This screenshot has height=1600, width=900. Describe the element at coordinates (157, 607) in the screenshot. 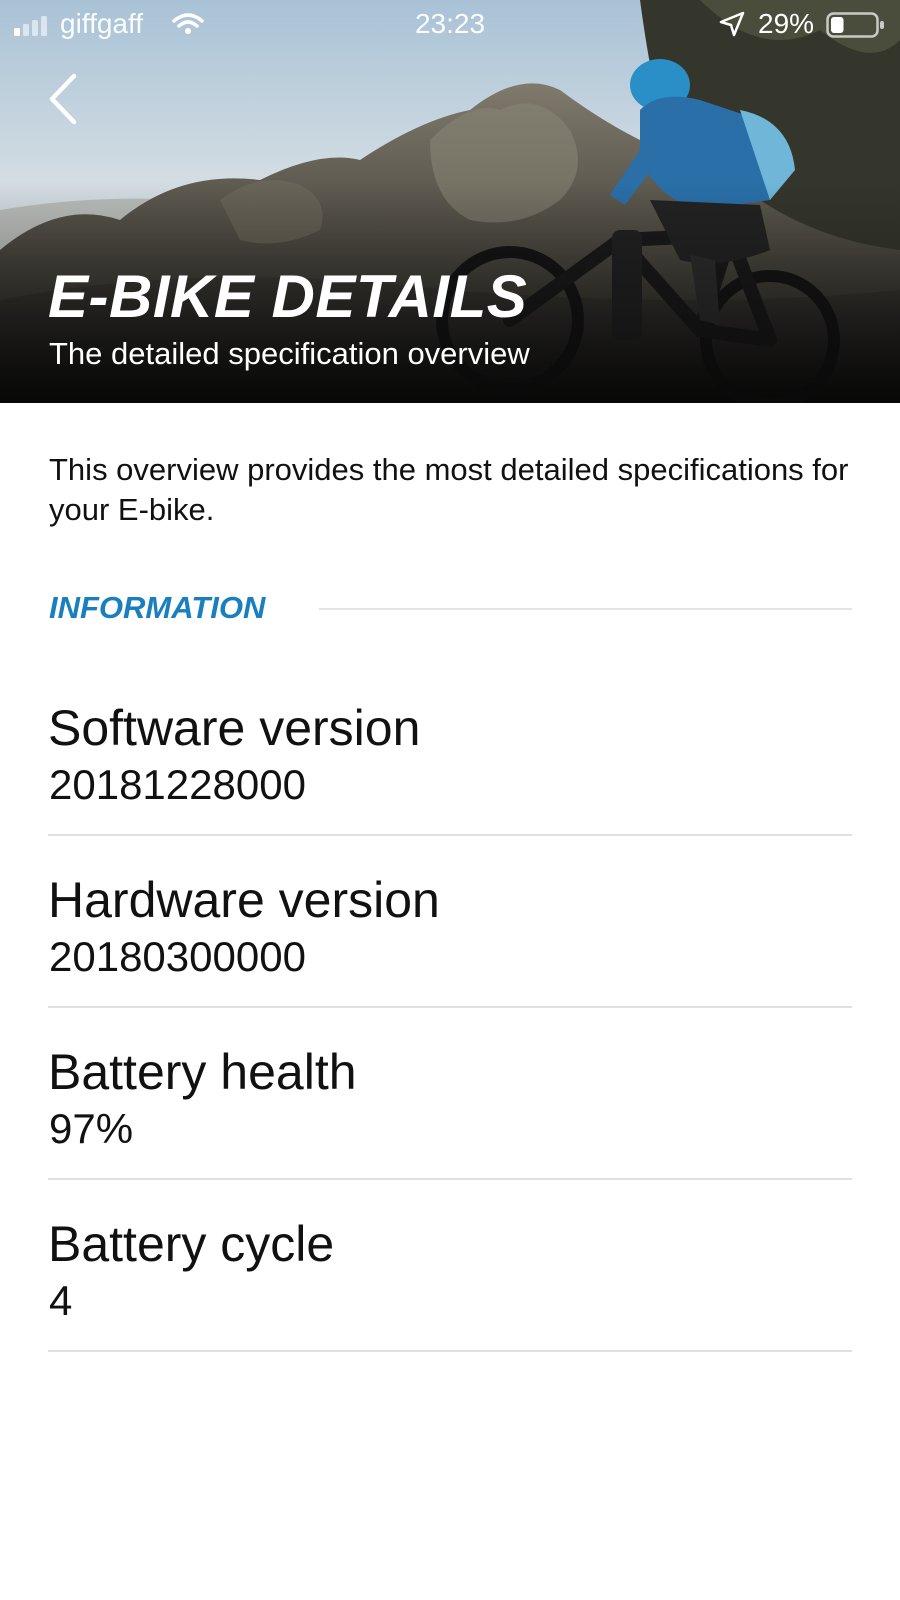

I see `section-title: INFORMATION` at that location.